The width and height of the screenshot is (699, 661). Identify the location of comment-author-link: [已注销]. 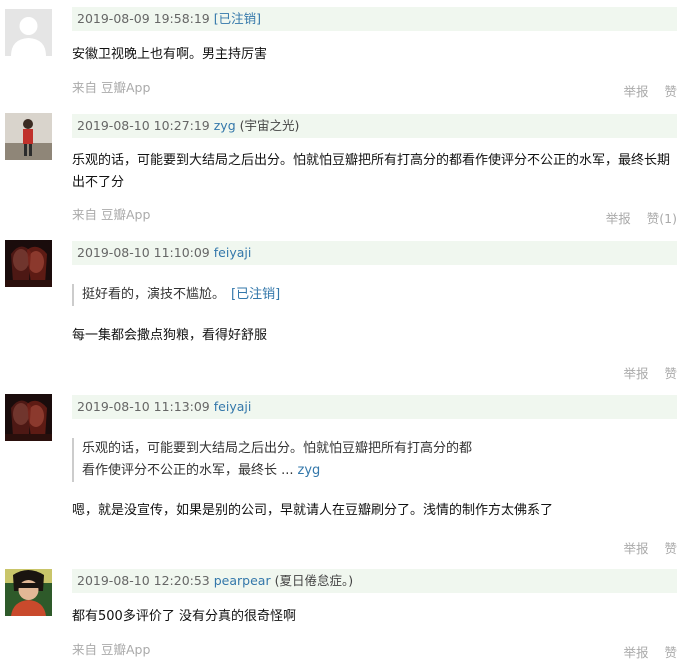
(237, 18).